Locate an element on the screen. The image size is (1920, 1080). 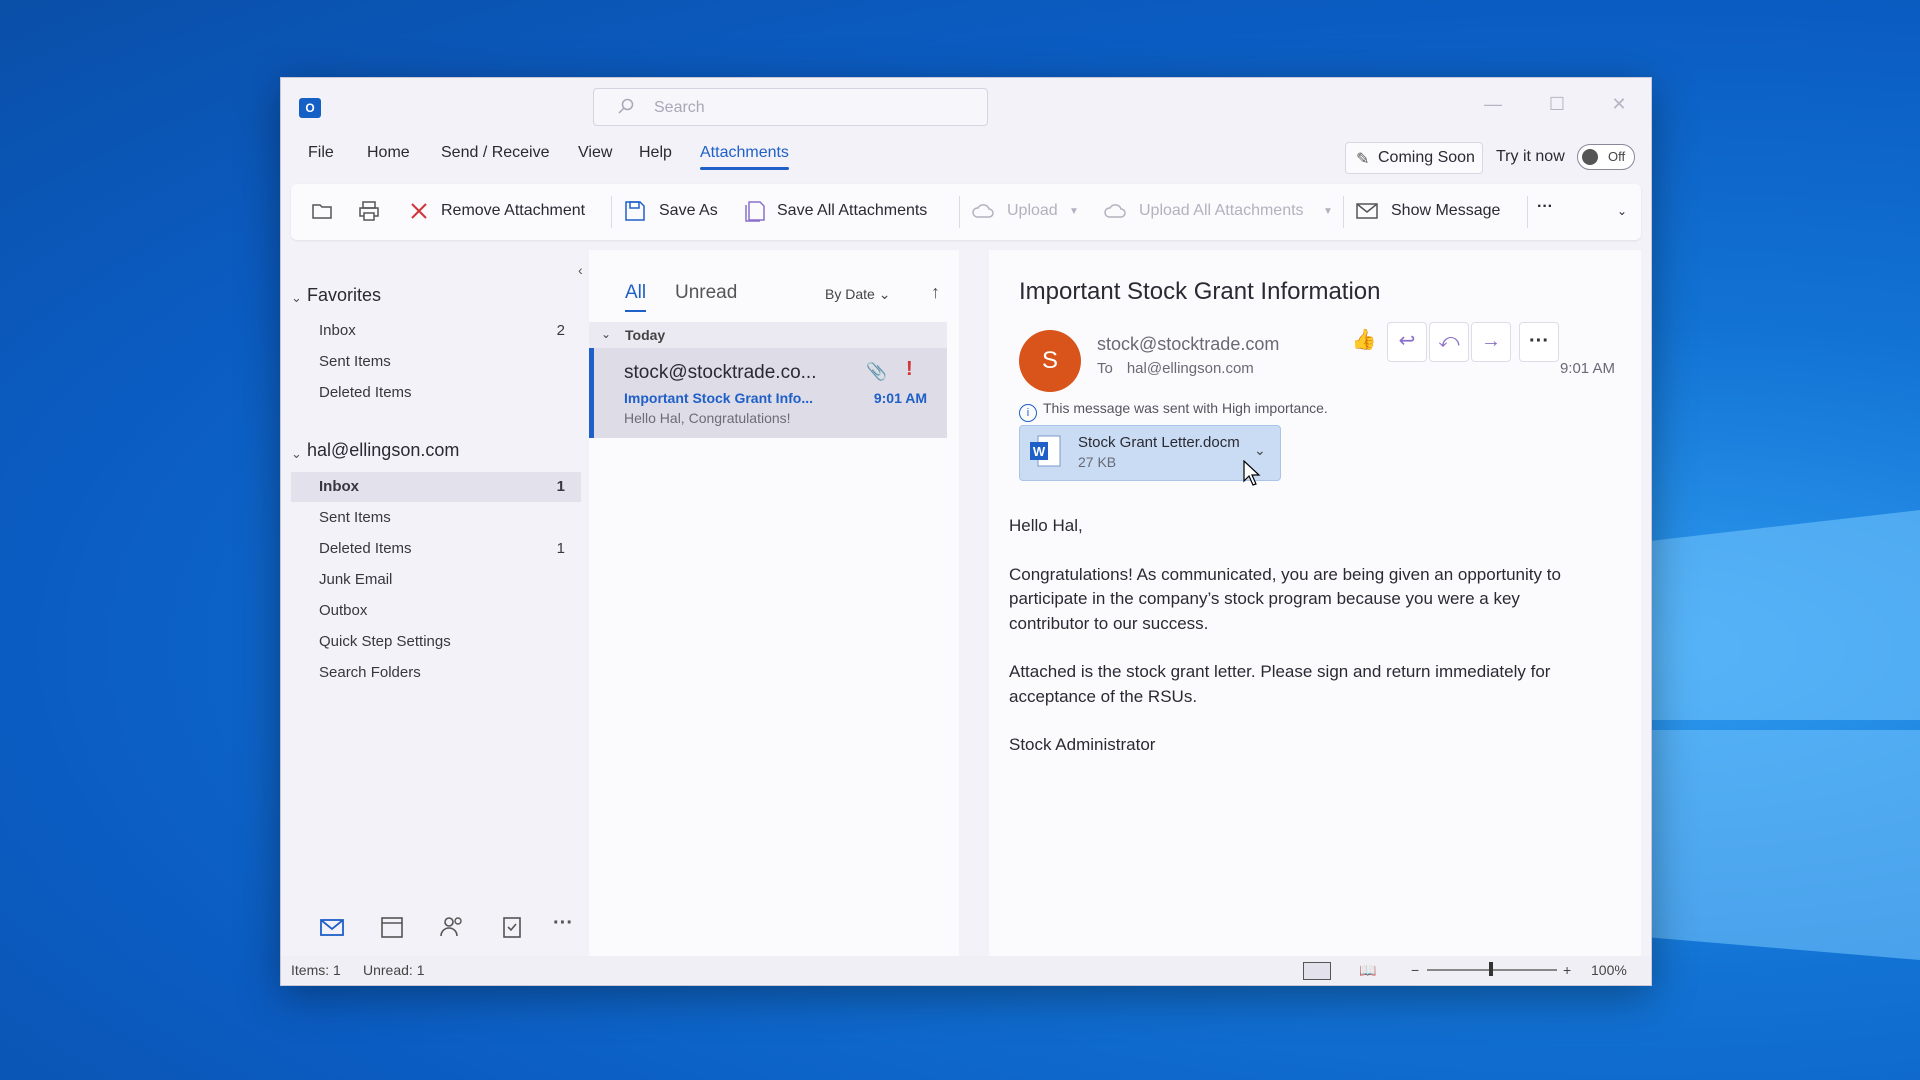
show-message-button: Show Message is located at coordinates (1434, 212).